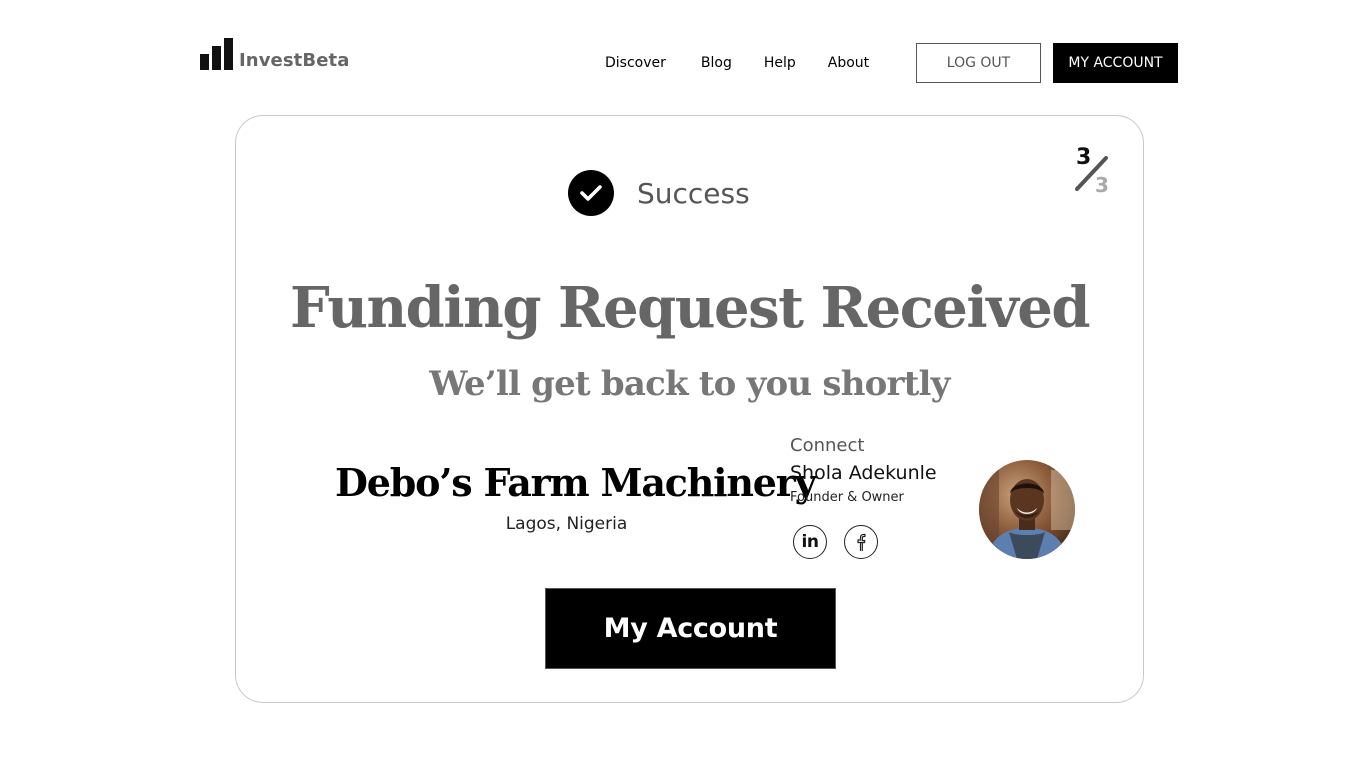 This screenshot has width=1366, height=768. I want to click on main-nav: Discover Blog Help About, so click(737, 63).